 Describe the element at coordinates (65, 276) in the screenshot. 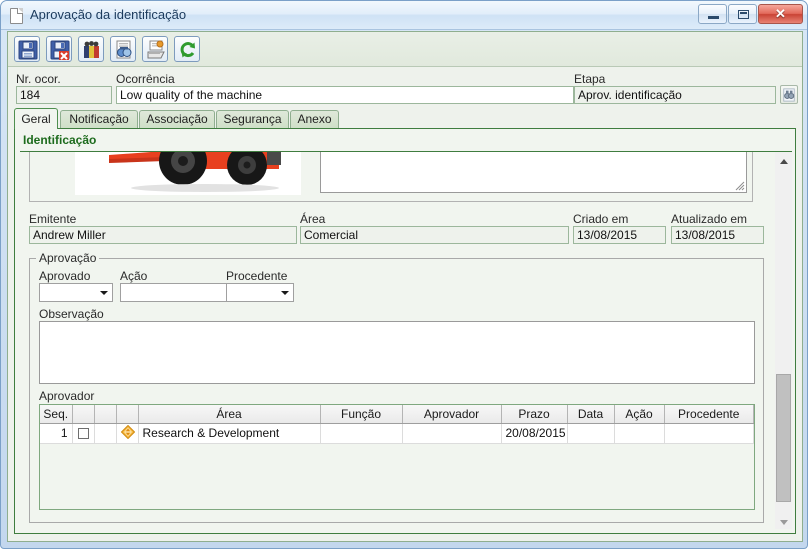

I see `aprovado-label: Aprovado` at that location.